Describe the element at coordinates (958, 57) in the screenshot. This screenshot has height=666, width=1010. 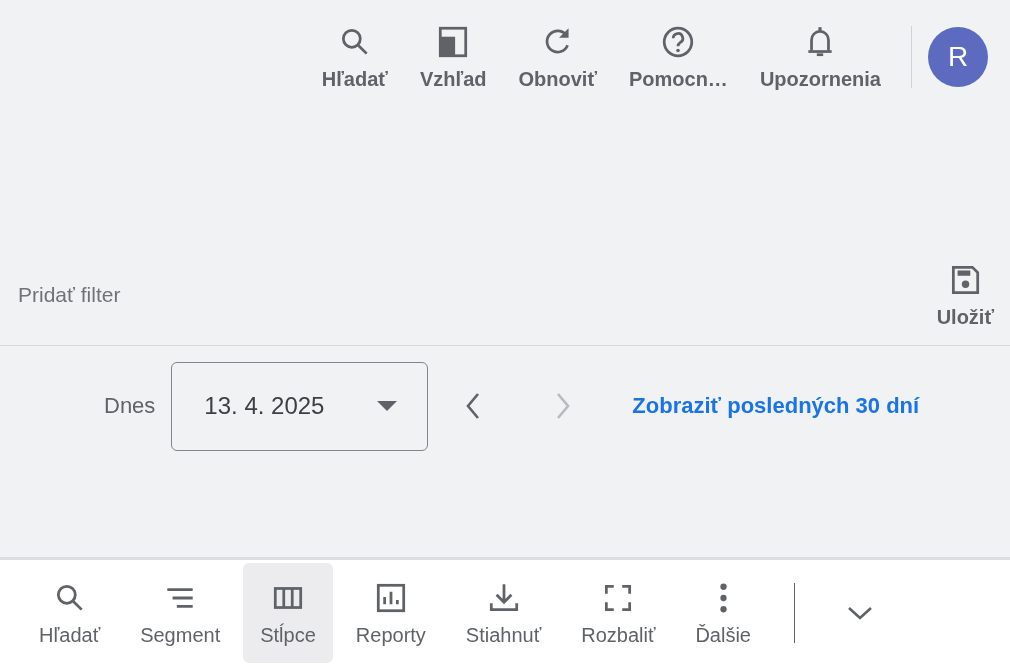
I see `avatar: R` at that location.